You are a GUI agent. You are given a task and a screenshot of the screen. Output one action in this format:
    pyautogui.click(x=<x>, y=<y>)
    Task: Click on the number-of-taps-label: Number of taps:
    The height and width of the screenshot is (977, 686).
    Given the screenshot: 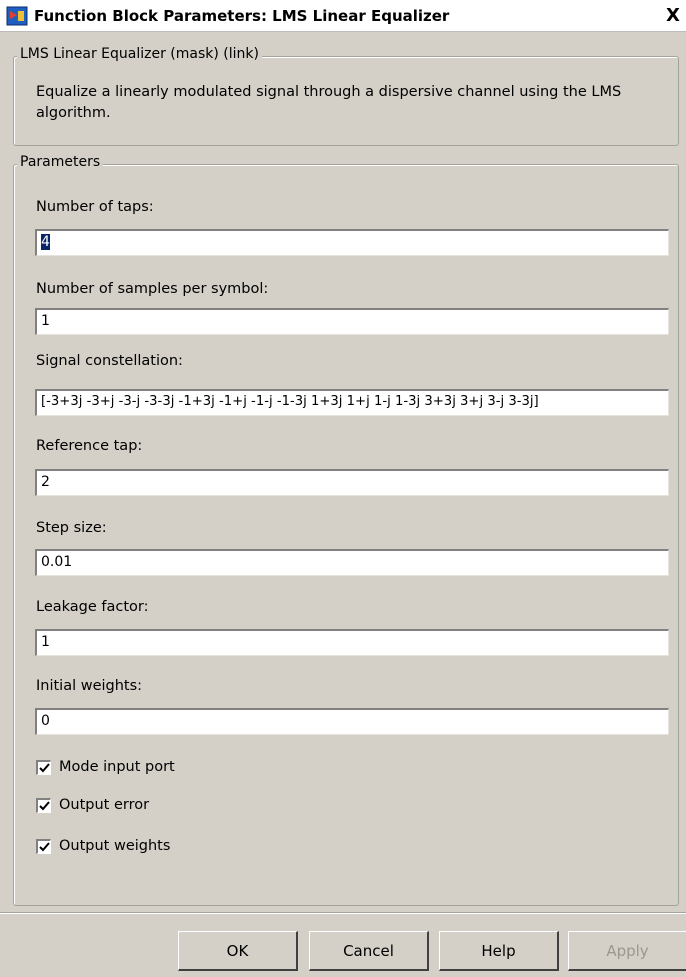 What is the action you would take?
    pyautogui.click(x=95, y=207)
    